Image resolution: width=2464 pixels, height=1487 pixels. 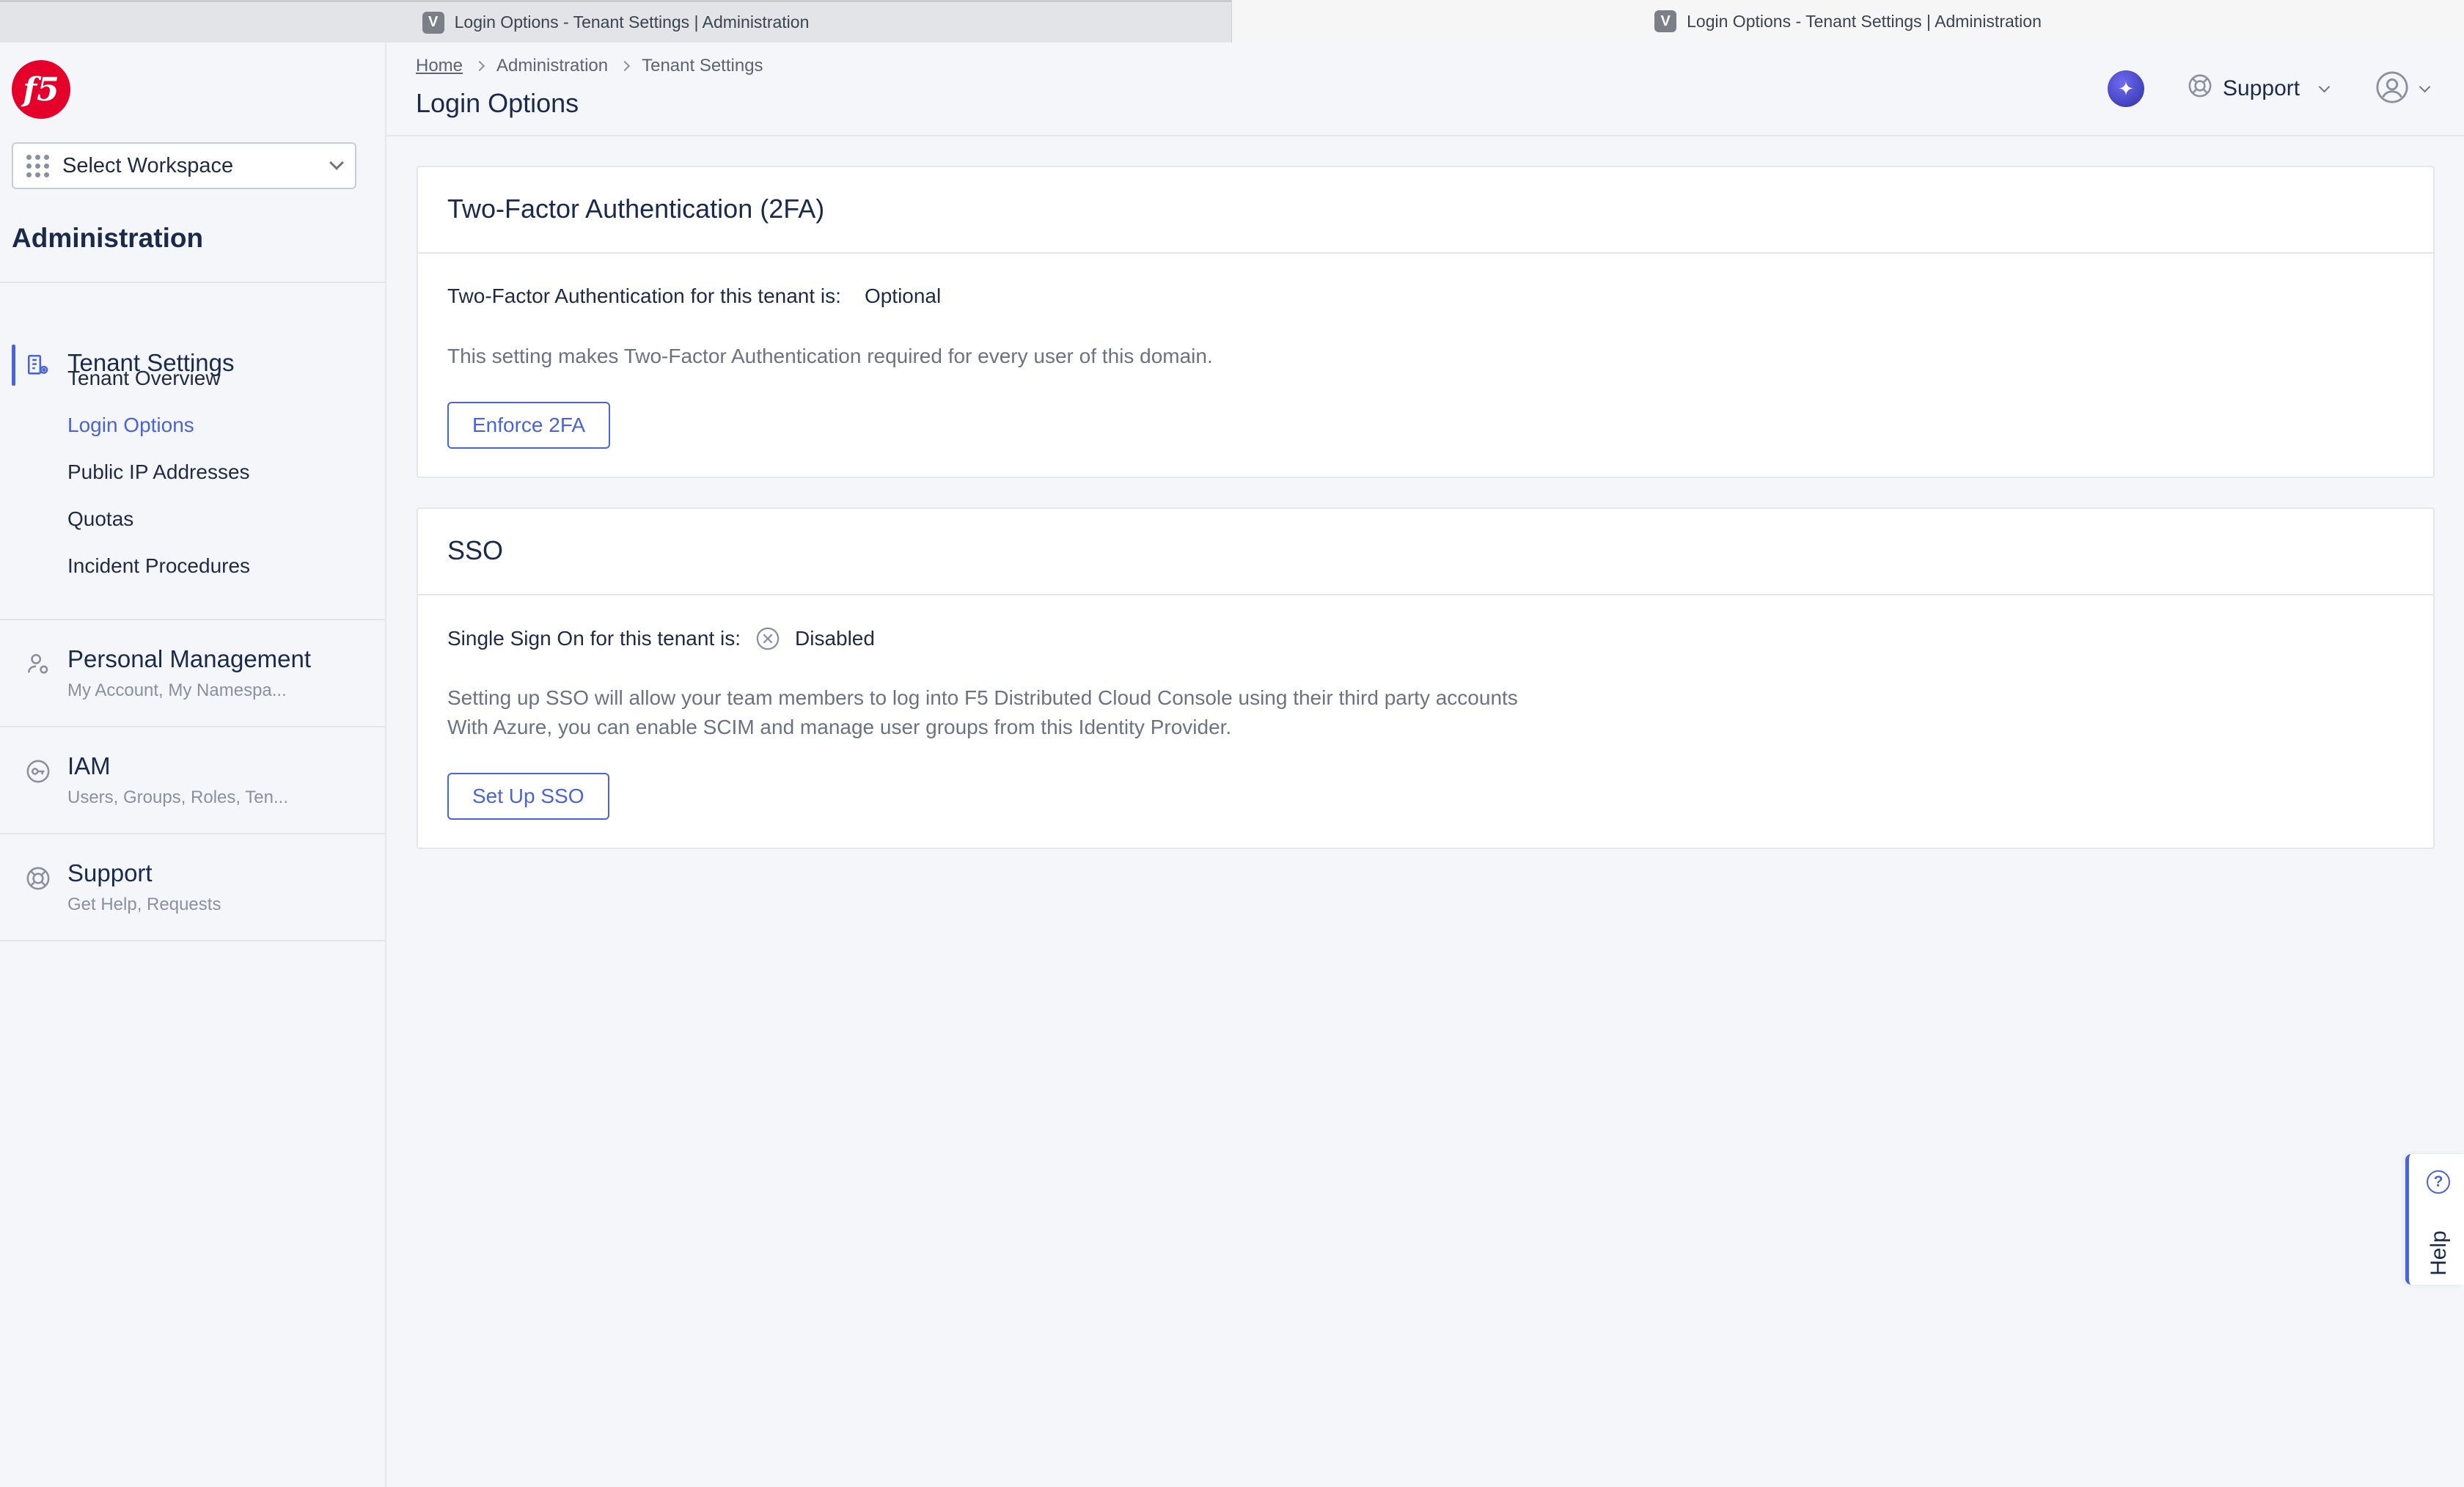 I want to click on x-circle-icon, so click(x=767, y=638).